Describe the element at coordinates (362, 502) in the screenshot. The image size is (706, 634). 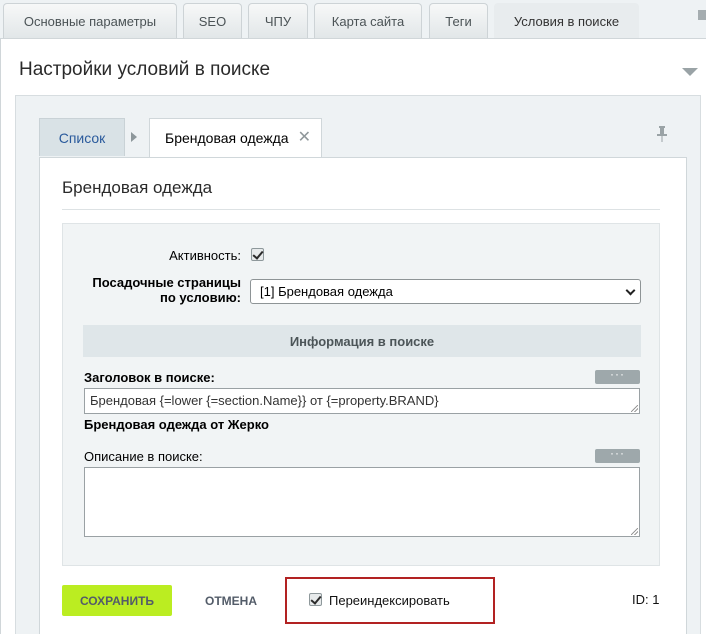
I see `description-textarea` at that location.